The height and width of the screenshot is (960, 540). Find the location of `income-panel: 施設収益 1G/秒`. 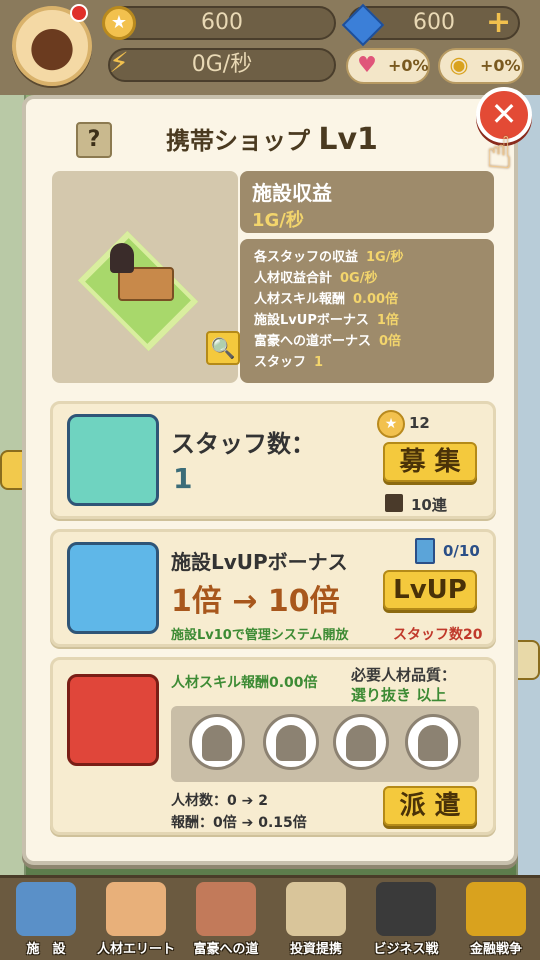

income-panel: 施設収益 1G/秒 is located at coordinates (367, 202).